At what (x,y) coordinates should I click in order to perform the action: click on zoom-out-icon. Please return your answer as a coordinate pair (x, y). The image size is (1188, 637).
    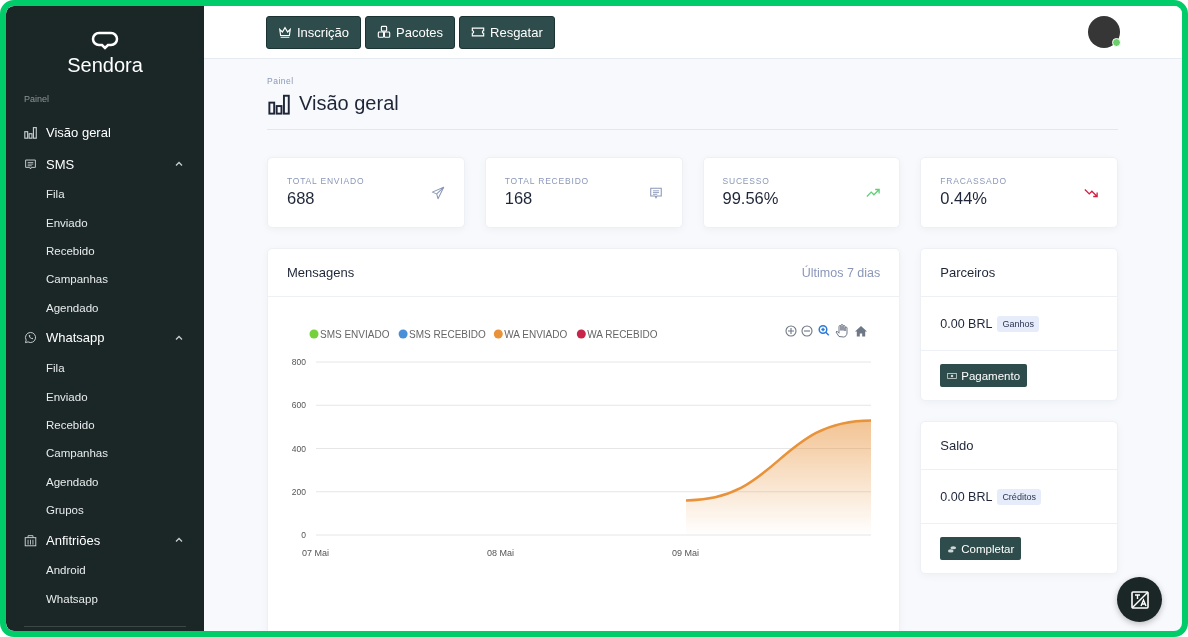
    Looking at the image, I should click on (807, 331).